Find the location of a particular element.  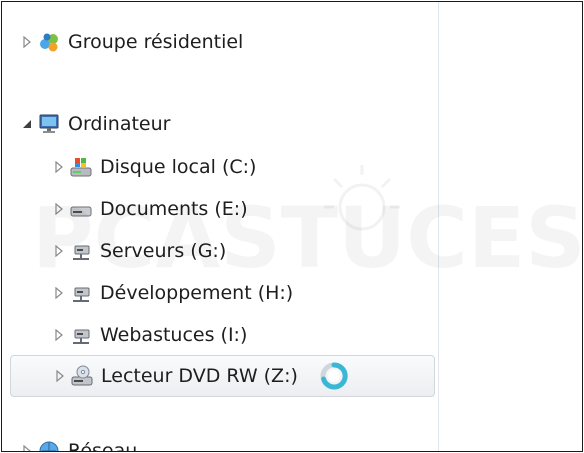

tree-item-drive-e: Documents (E:) is located at coordinates (150, 209).